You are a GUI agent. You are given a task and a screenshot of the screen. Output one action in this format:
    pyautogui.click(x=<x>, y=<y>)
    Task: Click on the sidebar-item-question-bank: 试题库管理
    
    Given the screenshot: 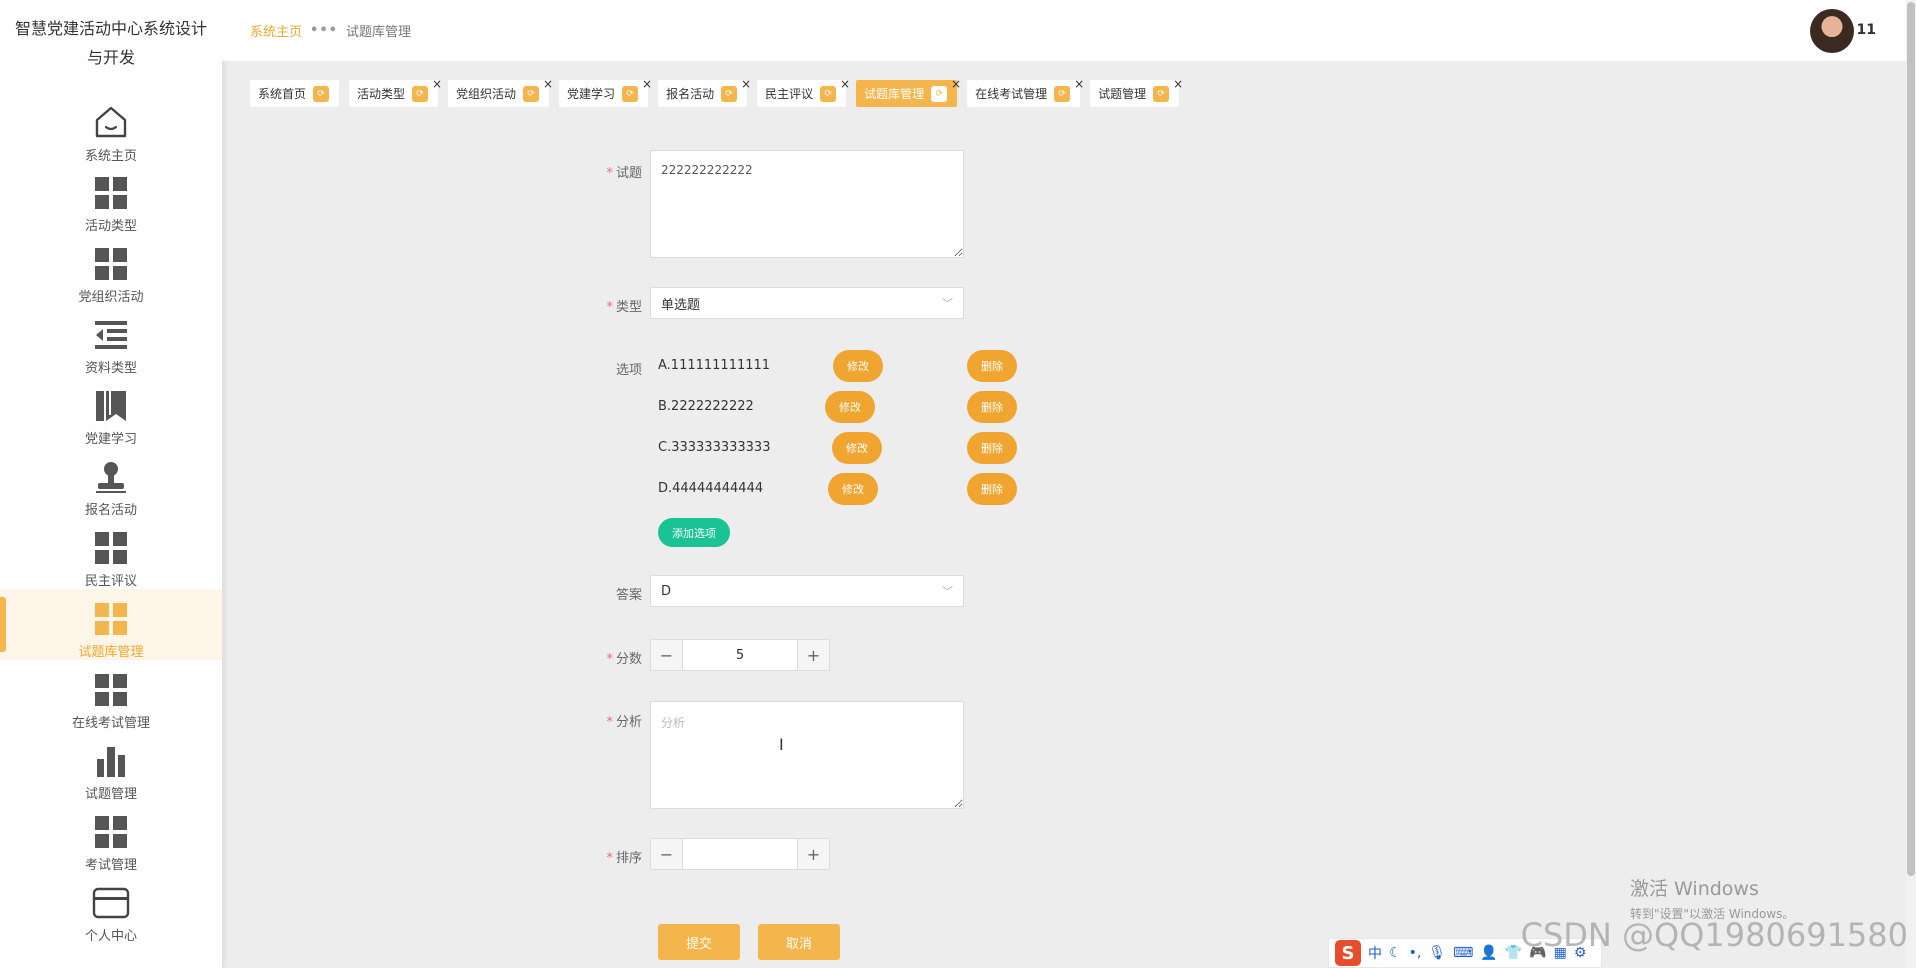 What is the action you would take?
    pyautogui.click(x=111, y=624)
    